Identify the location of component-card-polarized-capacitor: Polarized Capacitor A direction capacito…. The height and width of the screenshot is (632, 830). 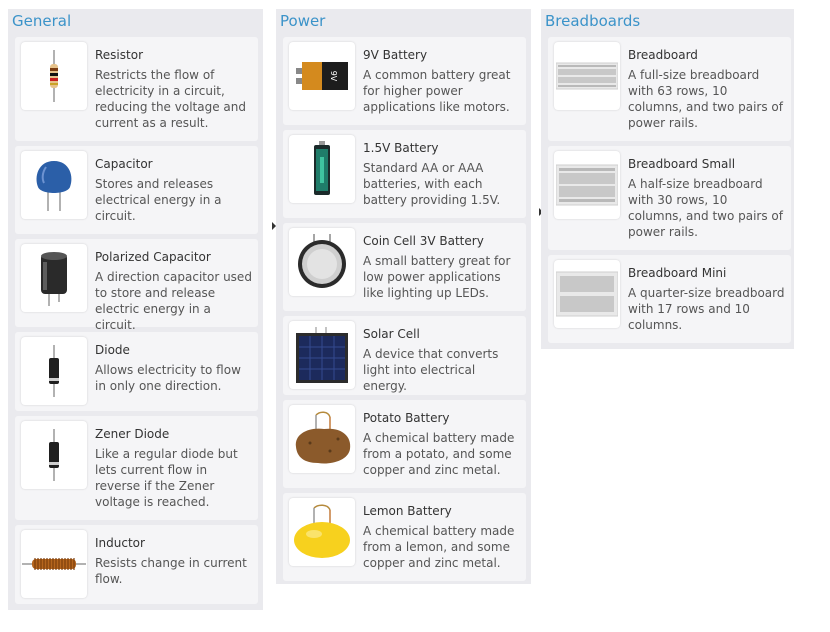
(136, 285).